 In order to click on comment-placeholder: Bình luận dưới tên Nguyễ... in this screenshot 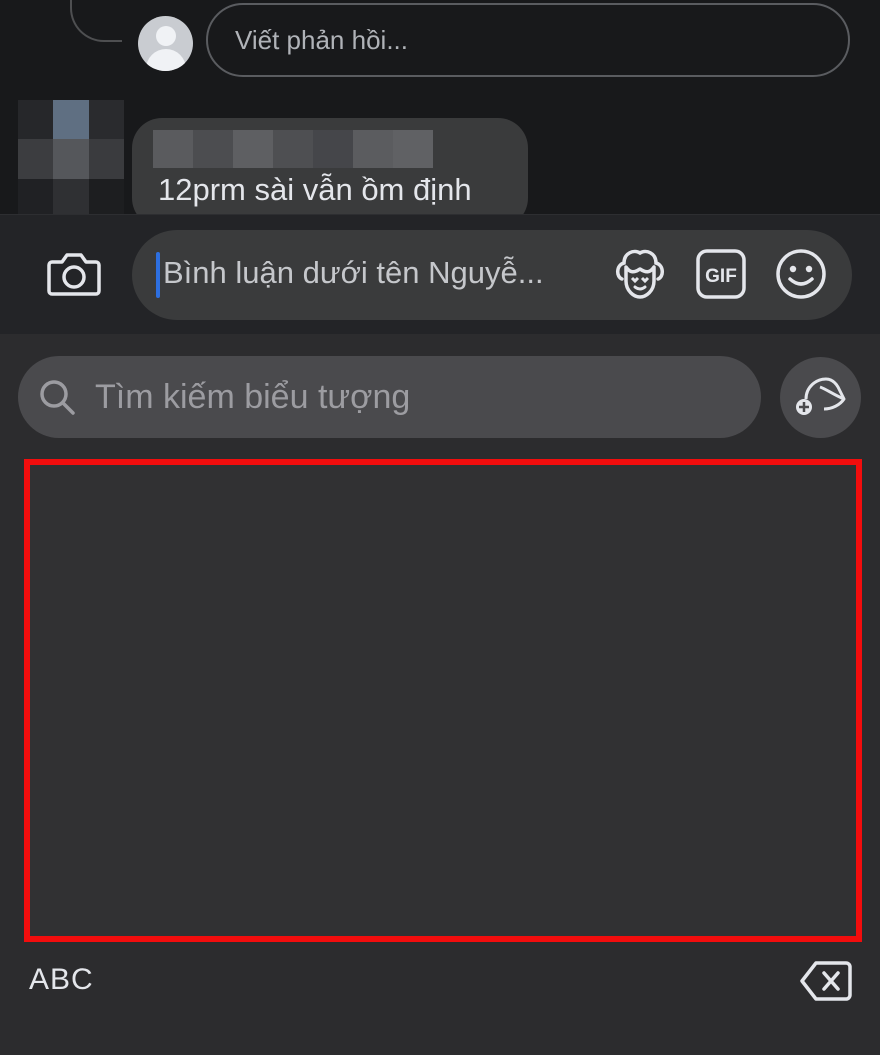, I will do `click(353, 272)`.